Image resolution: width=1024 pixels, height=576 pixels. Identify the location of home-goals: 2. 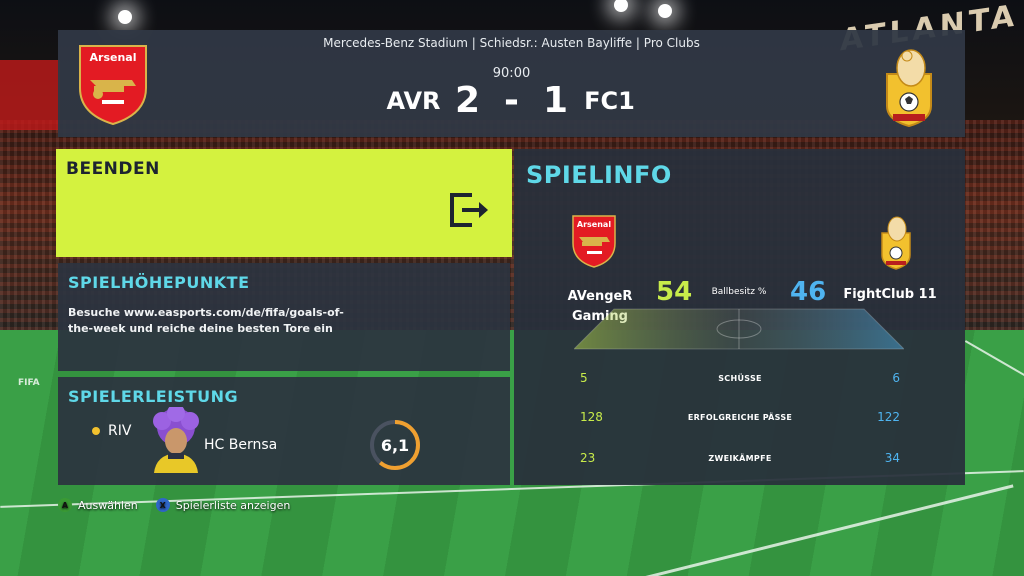
(467, 100).